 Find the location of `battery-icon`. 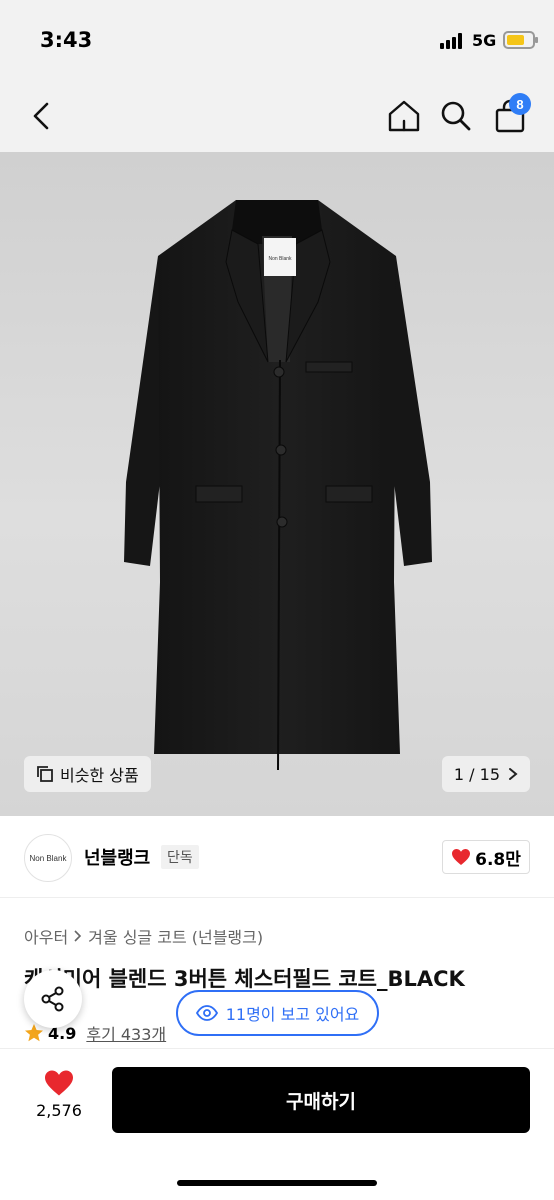

battery-icon is located at coordinates (520, 40).